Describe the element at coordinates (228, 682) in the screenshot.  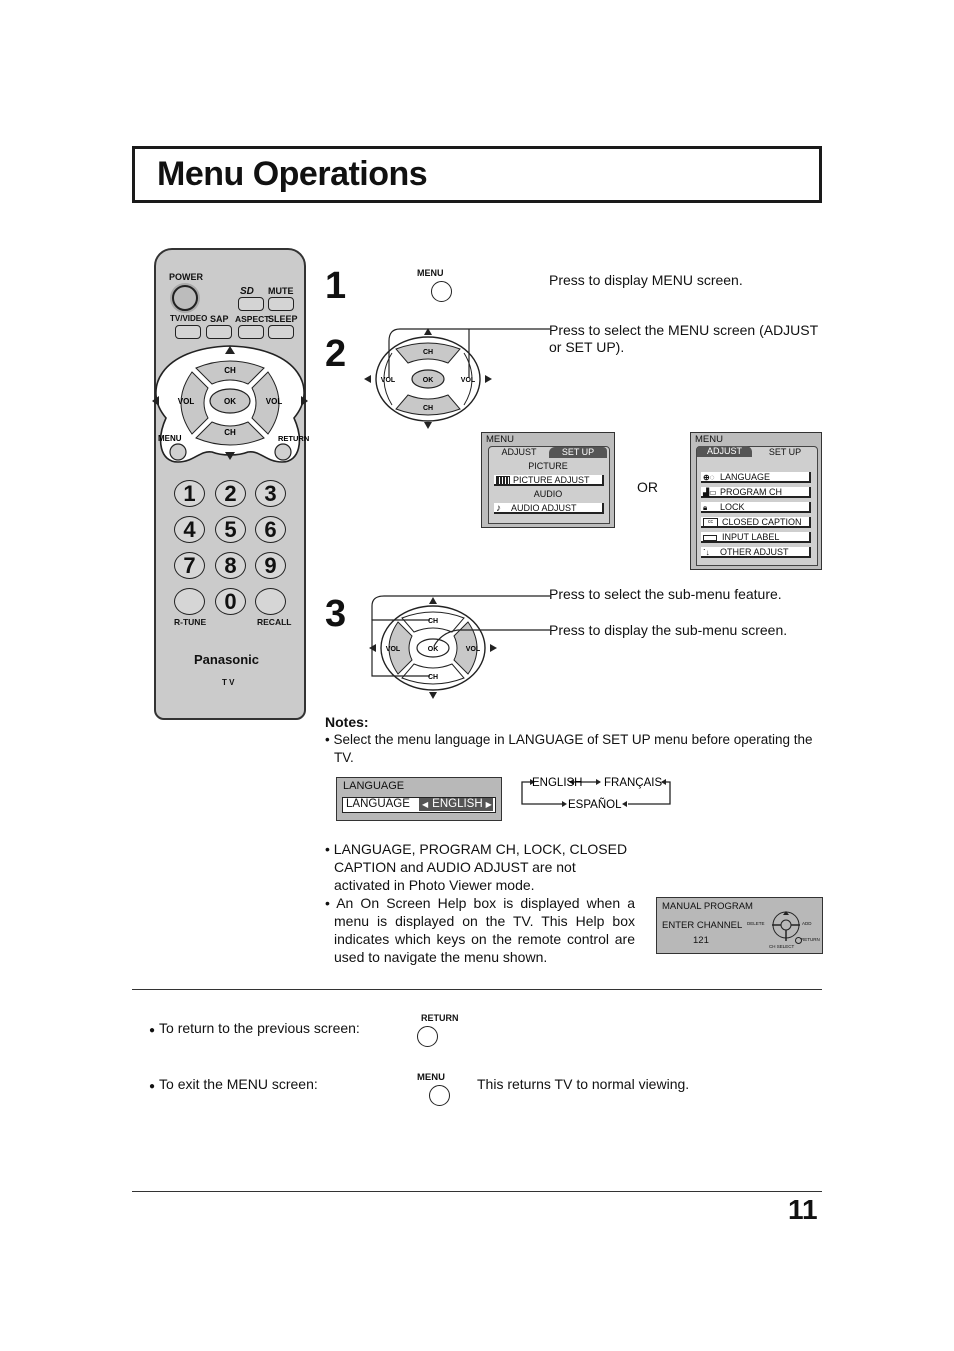
I see `model-label: T V` at that location.